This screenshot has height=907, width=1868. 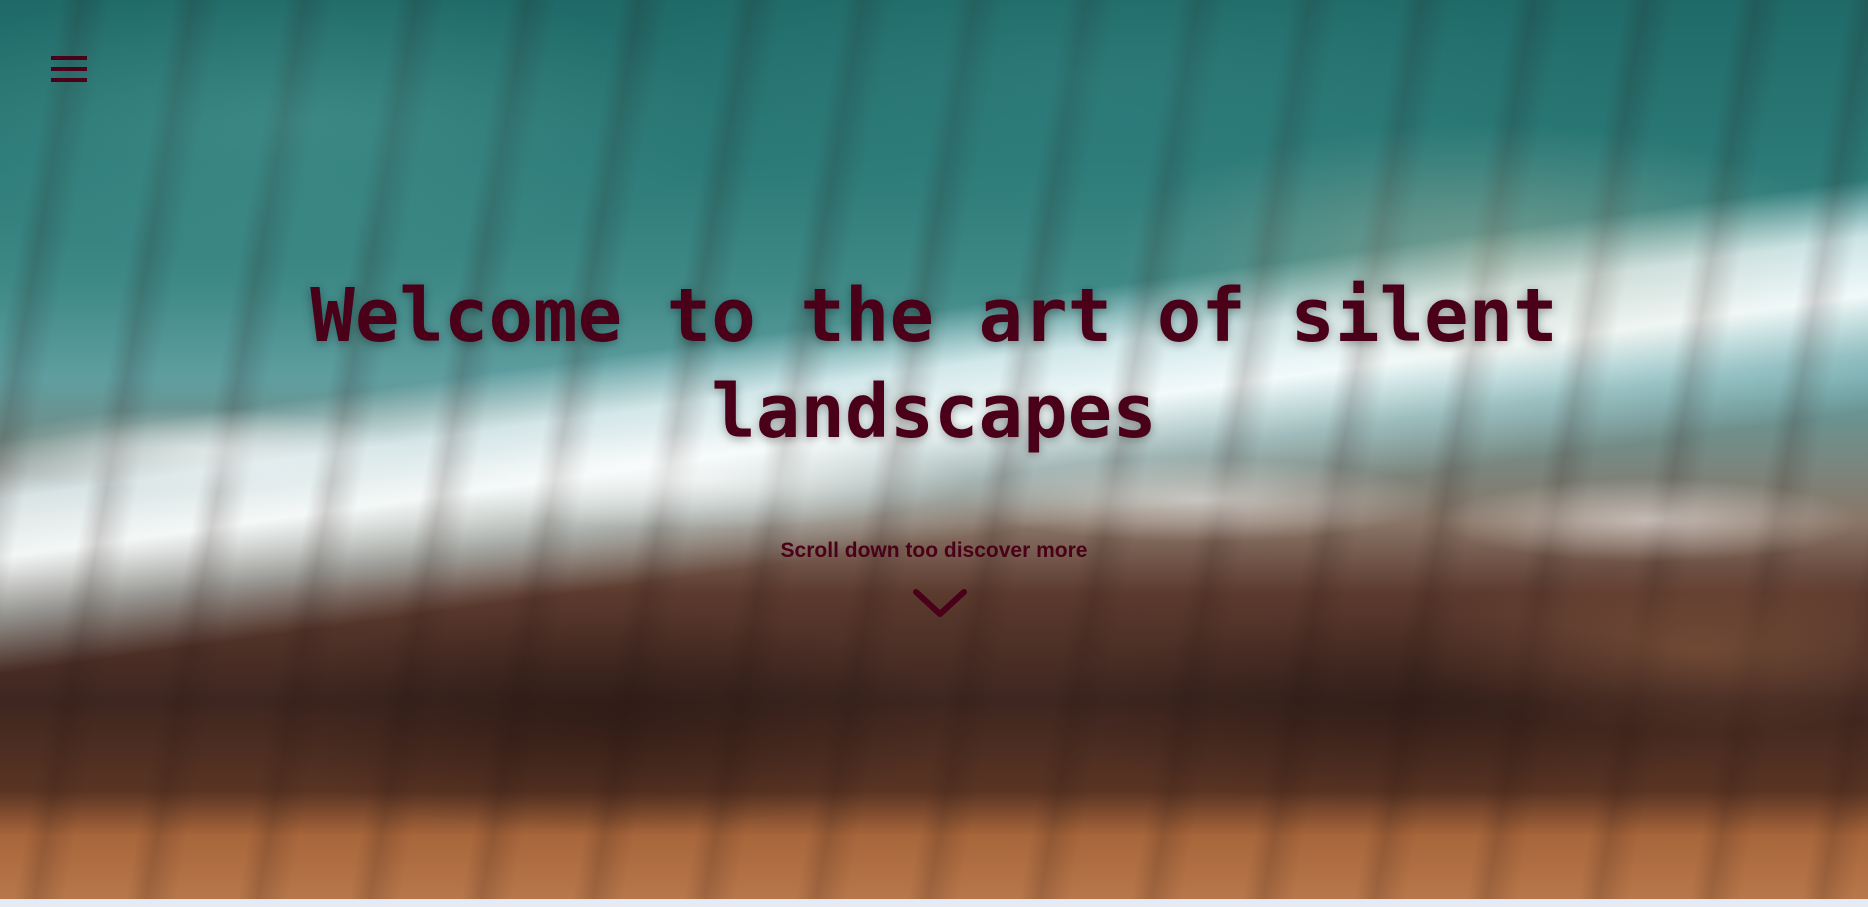 What do you see at coordinates (934, 550) in the screenshot?
I see `scroll-hint-text: Scroll down too discover more` at bounding box center [934, 550].